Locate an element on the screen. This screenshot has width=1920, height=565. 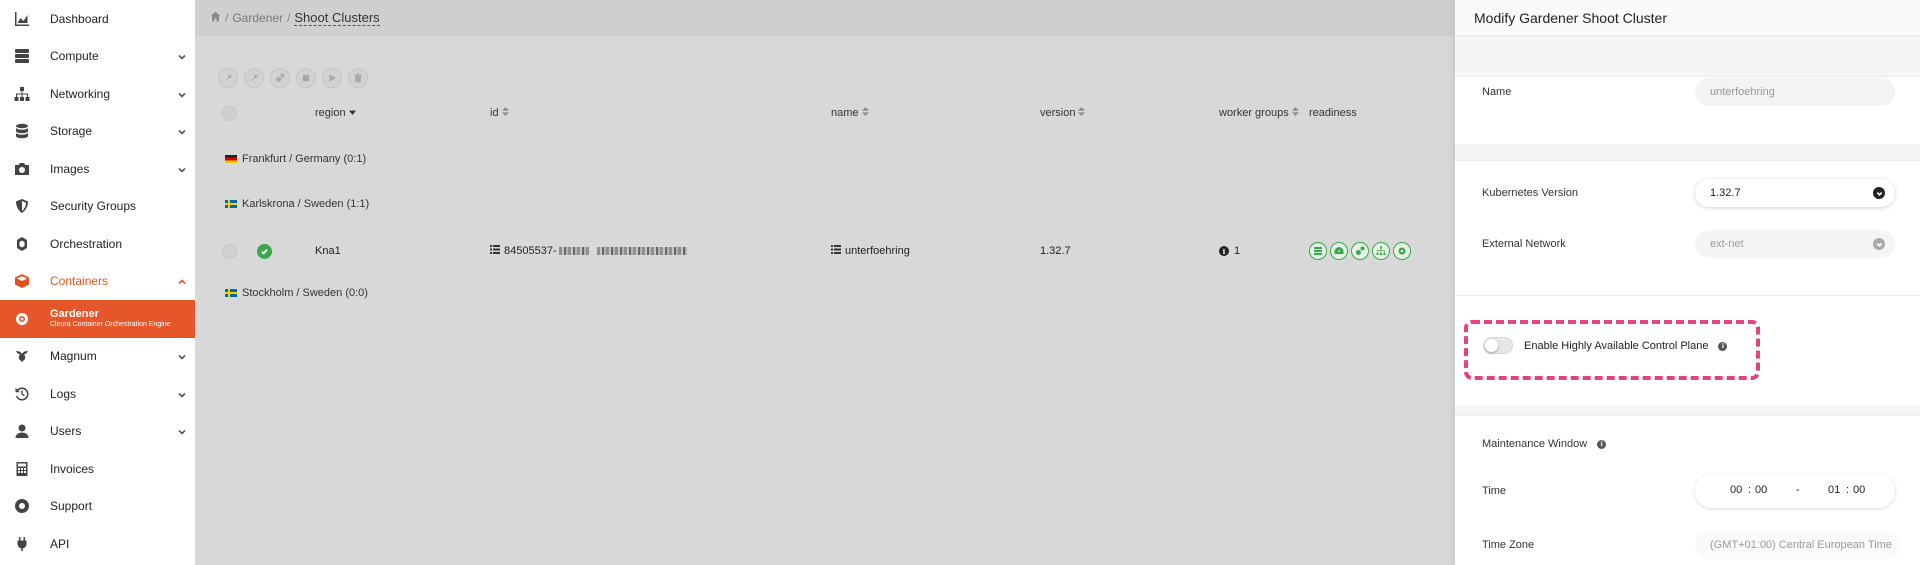
sitemap-icon is located at coordinates (22, 94).